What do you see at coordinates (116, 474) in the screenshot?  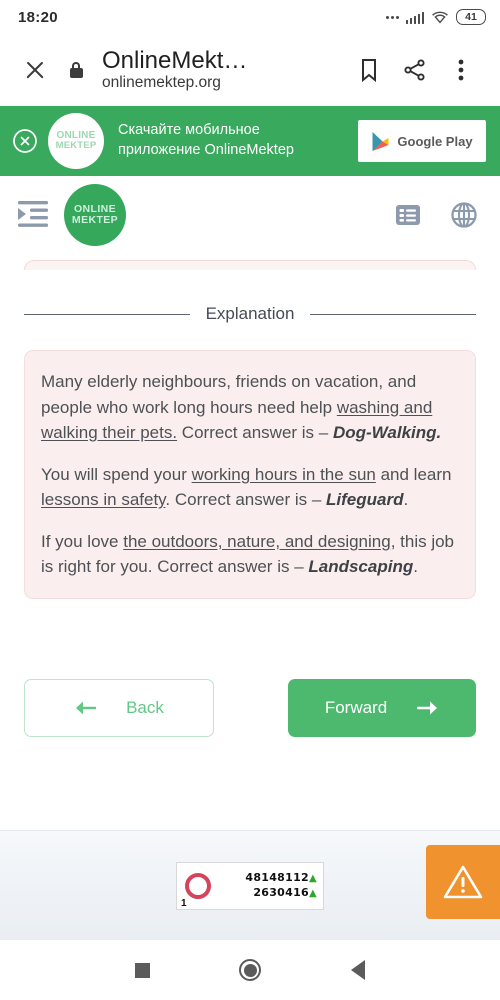 I see `paragraph-lead: You will spend your` at bounding box center [116, 474].